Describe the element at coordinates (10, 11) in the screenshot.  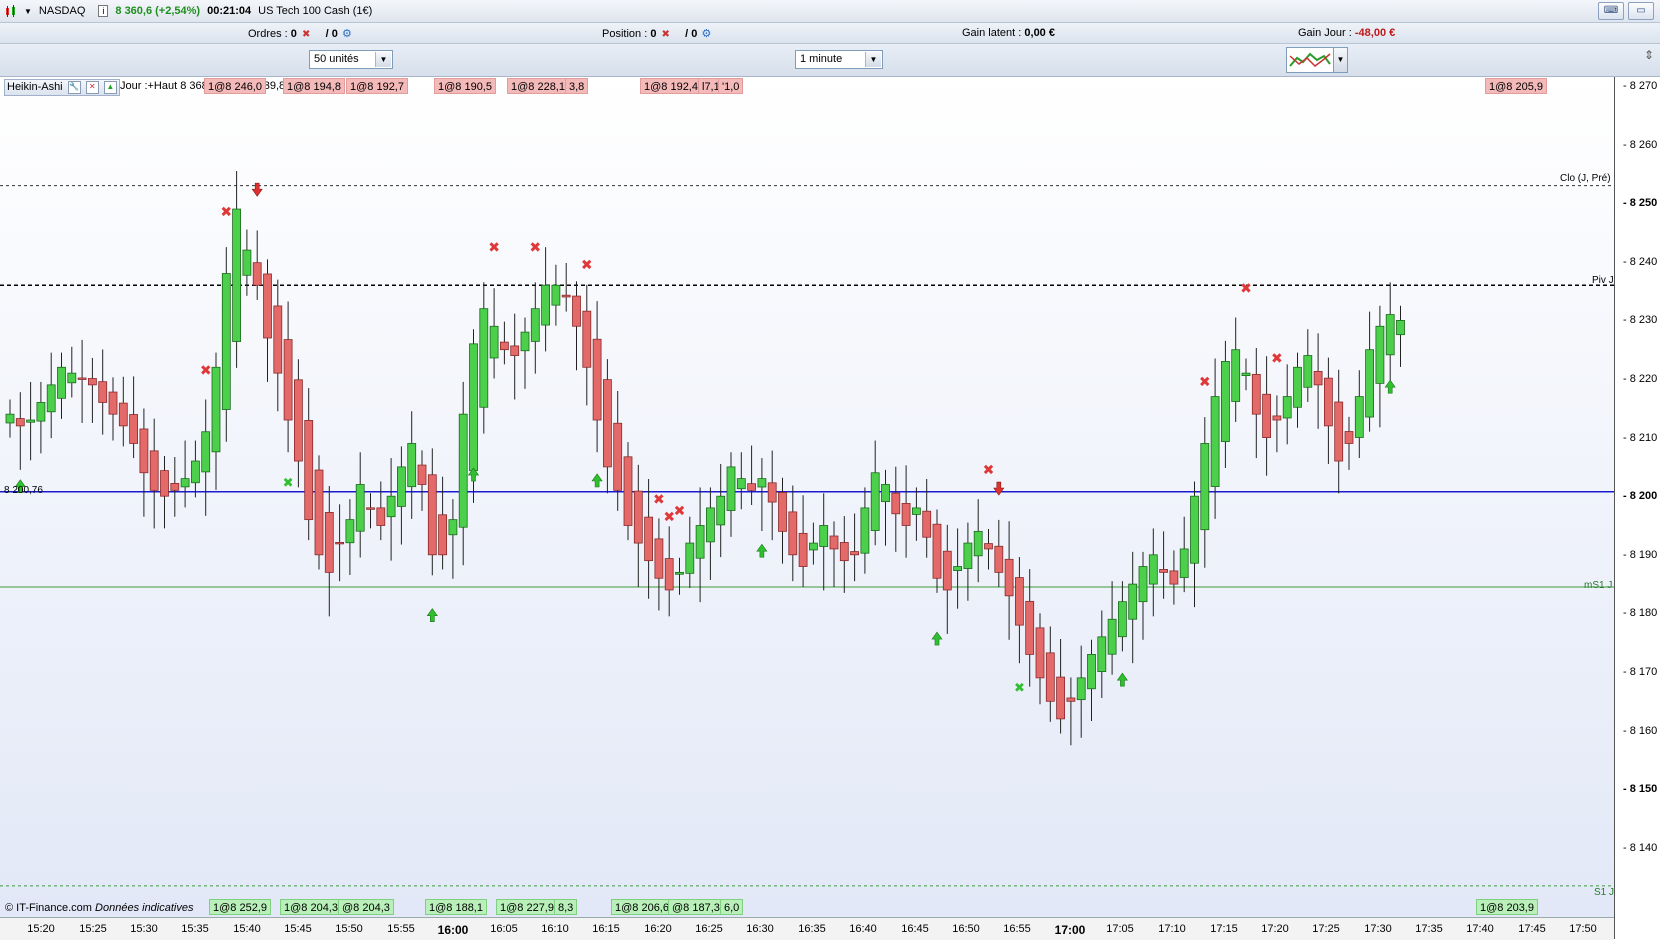
I see `candlestick-icon` at that location.